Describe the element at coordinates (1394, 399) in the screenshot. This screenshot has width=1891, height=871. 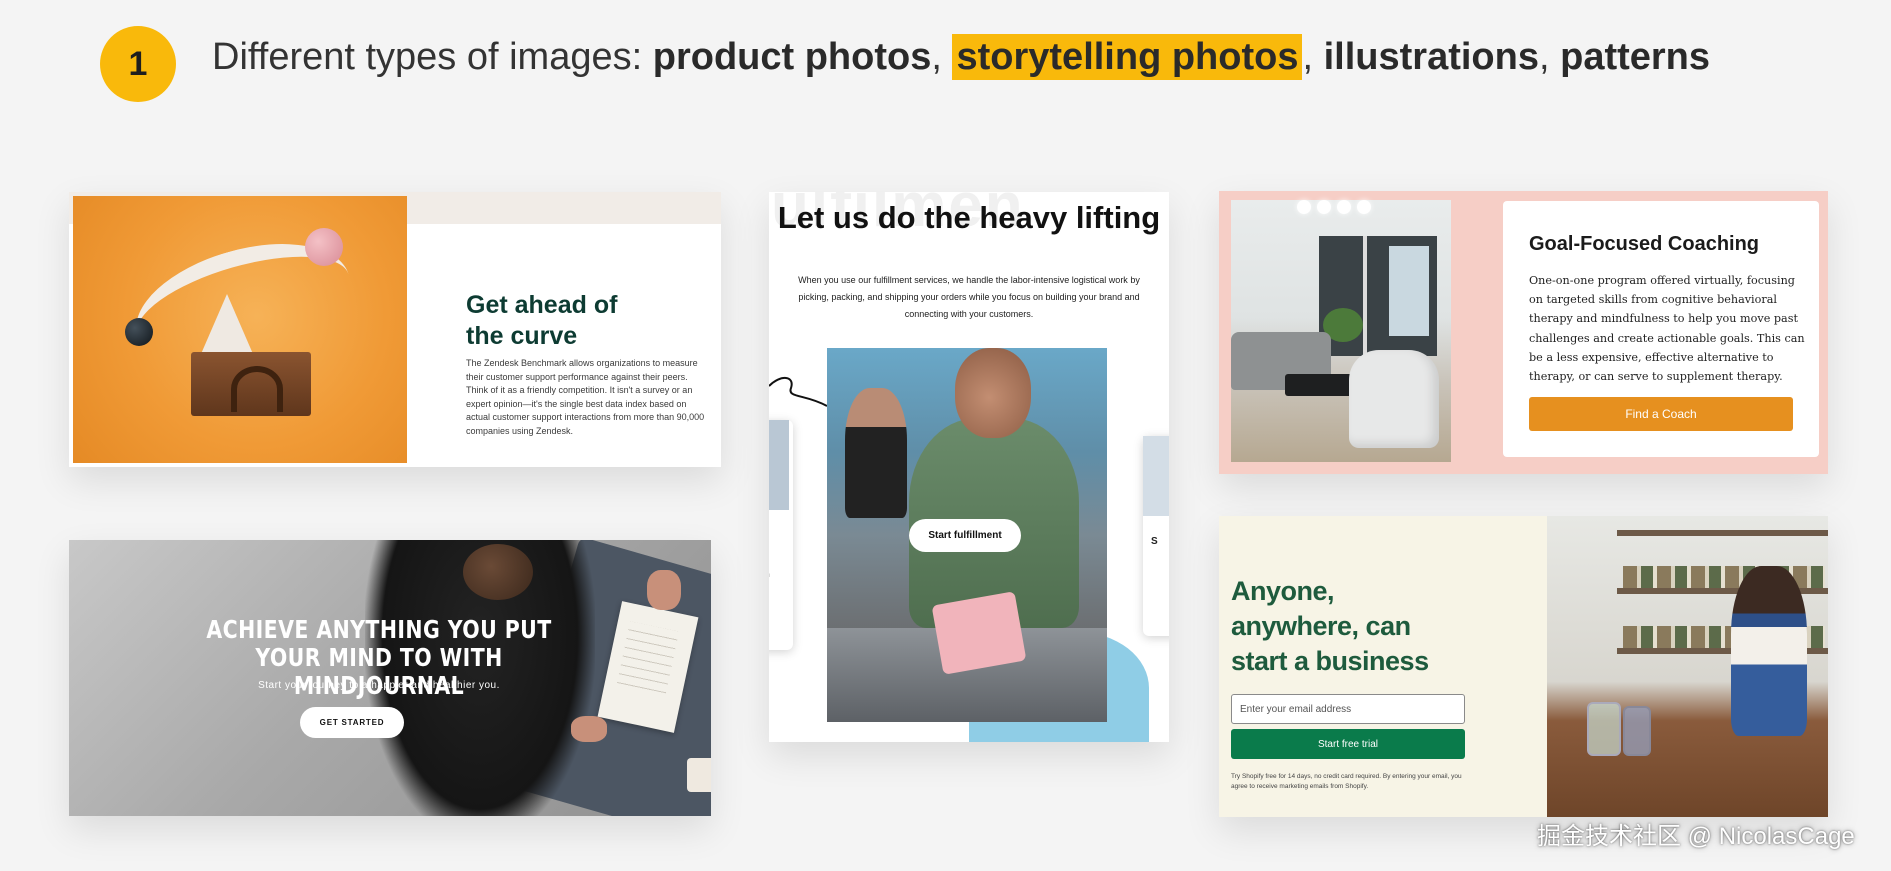
I see `white-armchair` at that location.